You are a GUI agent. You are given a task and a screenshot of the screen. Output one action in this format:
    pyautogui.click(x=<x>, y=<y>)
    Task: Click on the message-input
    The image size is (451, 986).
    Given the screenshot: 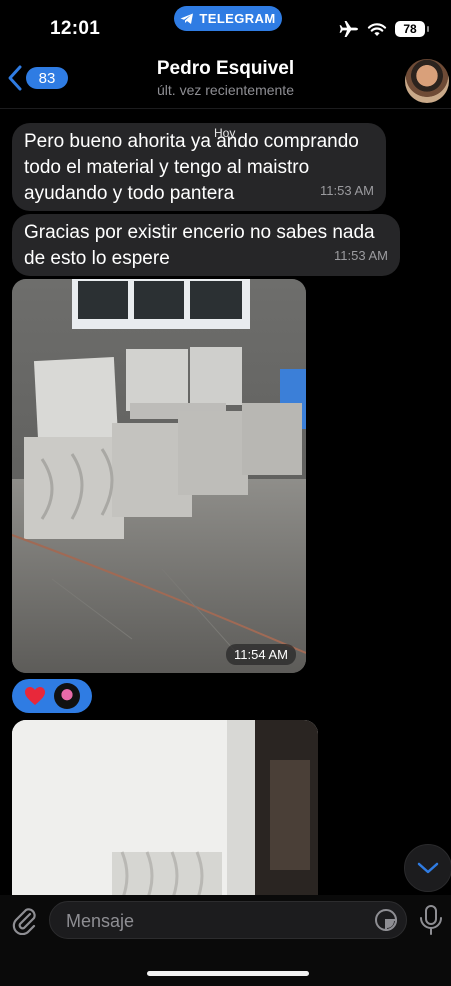 What is the action you would take?
    pyautogui.click(x=216, y=921)
    